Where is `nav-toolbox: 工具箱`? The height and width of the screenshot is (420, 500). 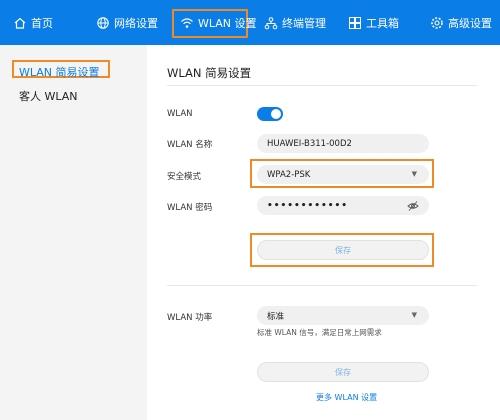
nav-toolbox: 工具箱 is located at coordinates (373, 22).